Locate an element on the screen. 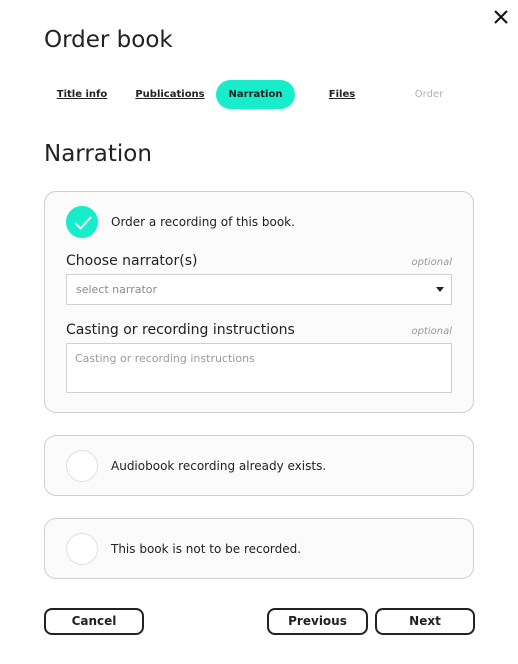  previous-button: Previous is located at coordinates (317, 621).